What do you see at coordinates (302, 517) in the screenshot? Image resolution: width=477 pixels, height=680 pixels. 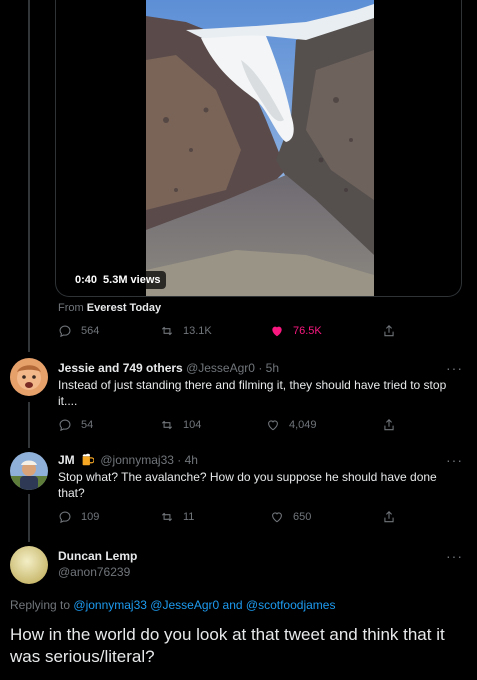 I see `reply-2-like-count: 650` at bounding box center [302, 517].